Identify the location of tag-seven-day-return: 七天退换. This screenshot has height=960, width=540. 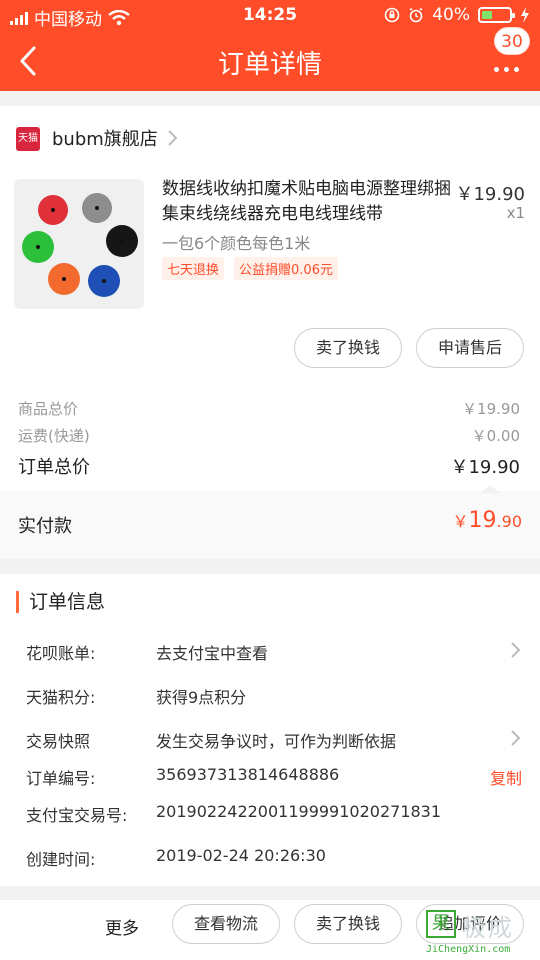
(193, 268).